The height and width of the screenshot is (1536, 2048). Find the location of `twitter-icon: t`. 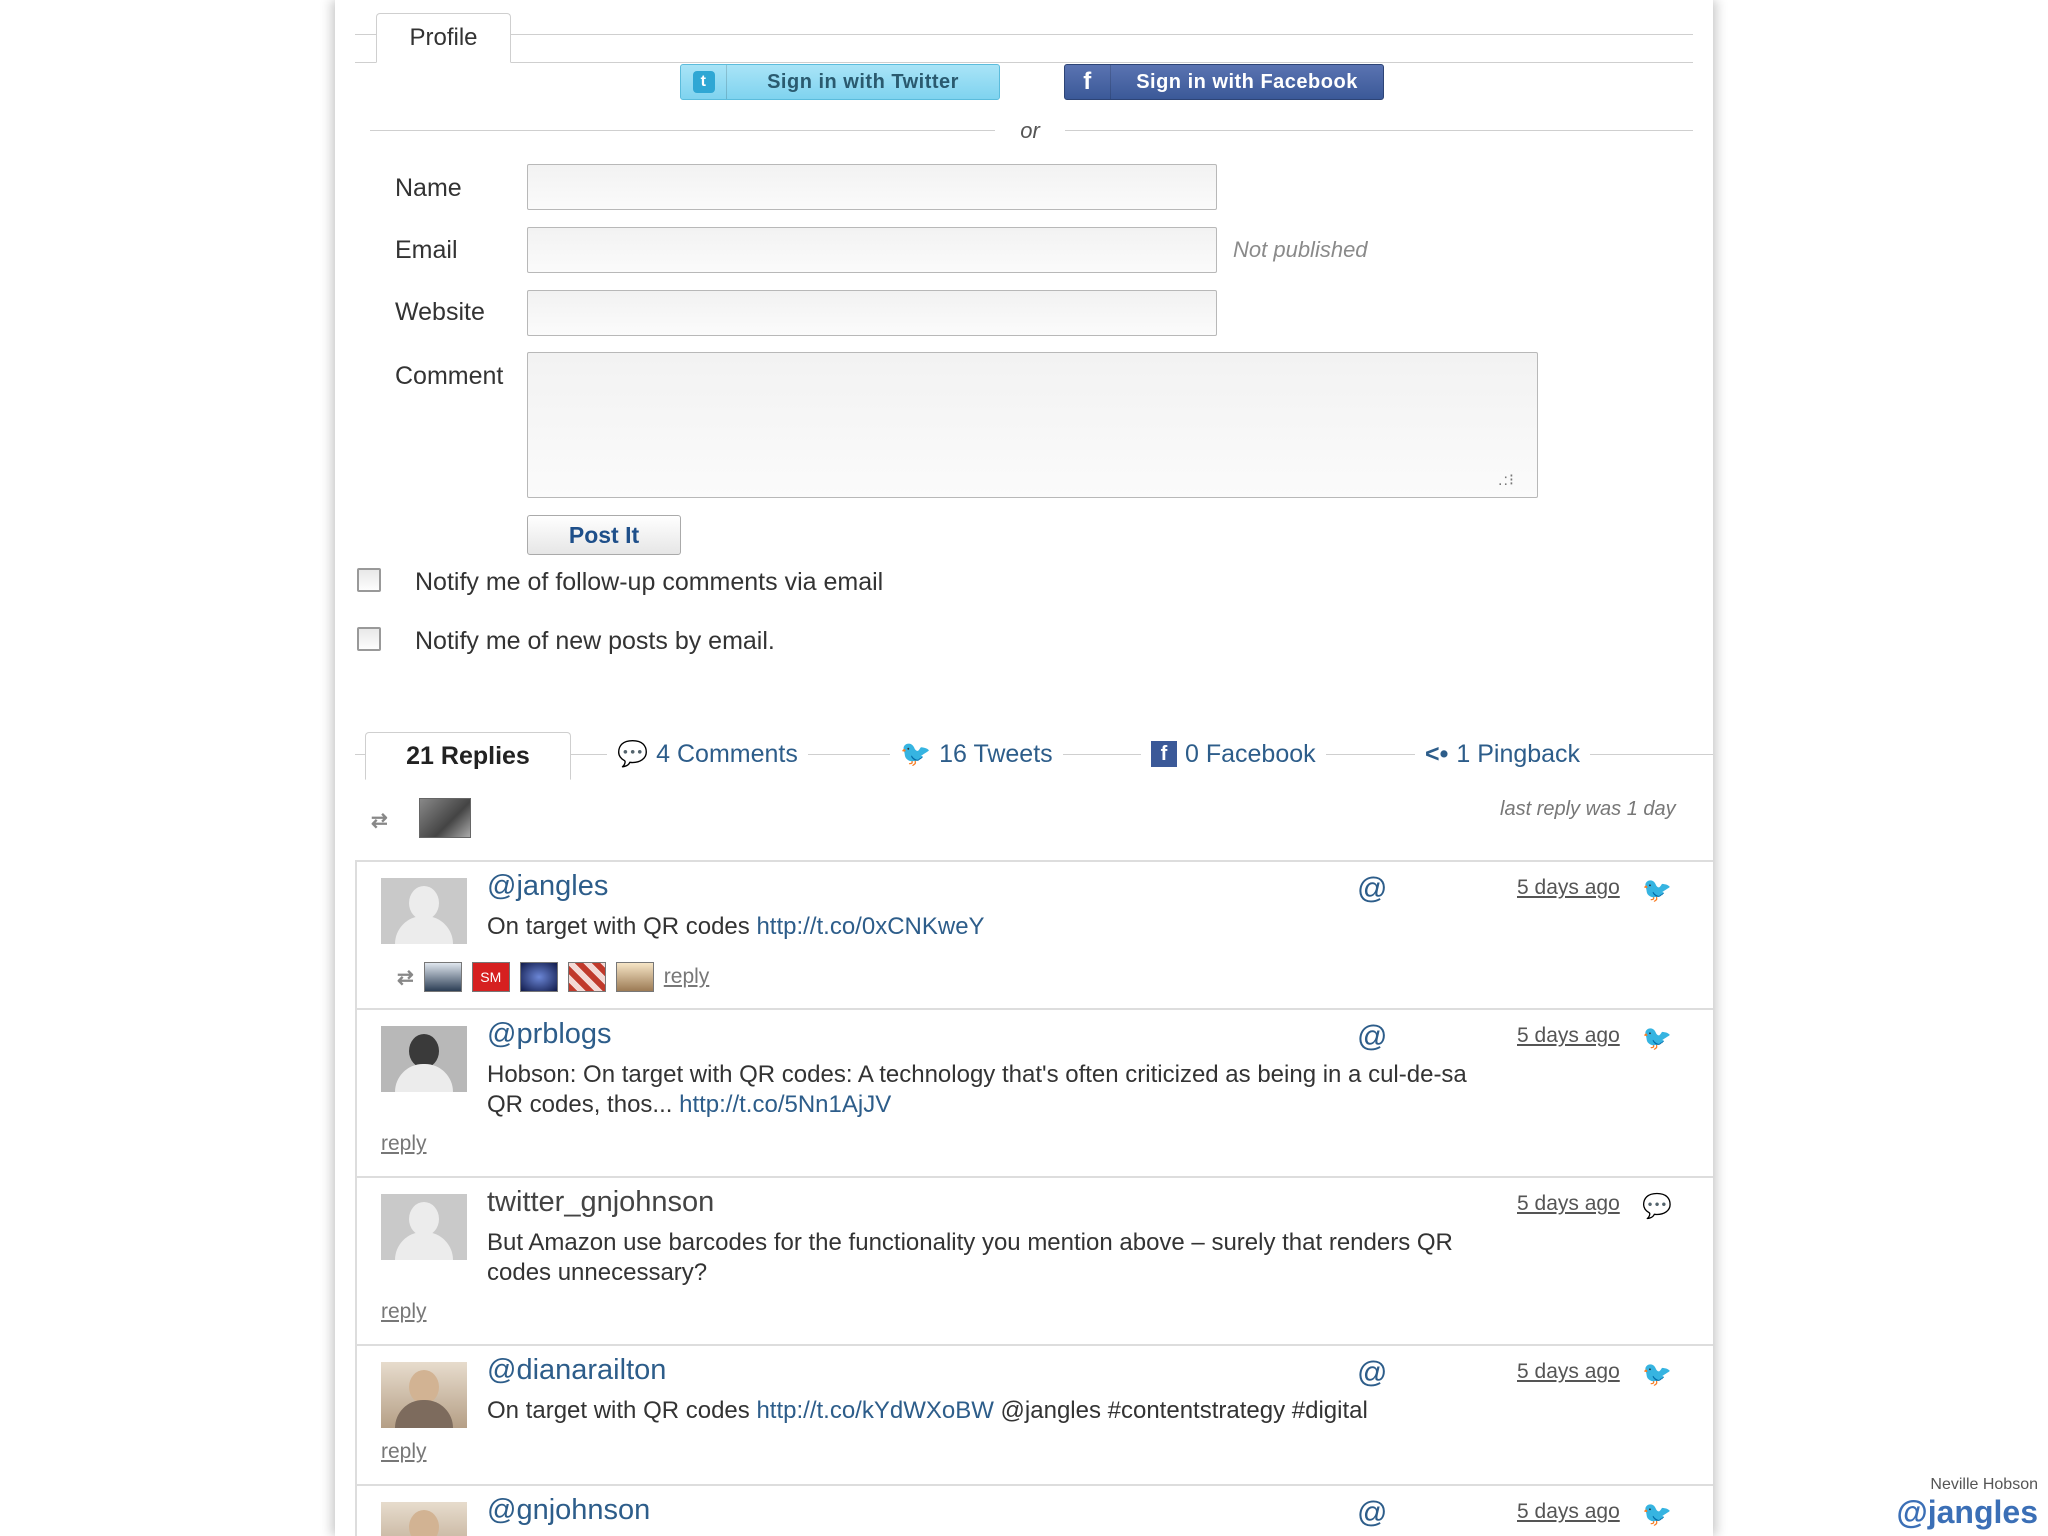

twitter-icon: t is located at coordinates (704, 82).